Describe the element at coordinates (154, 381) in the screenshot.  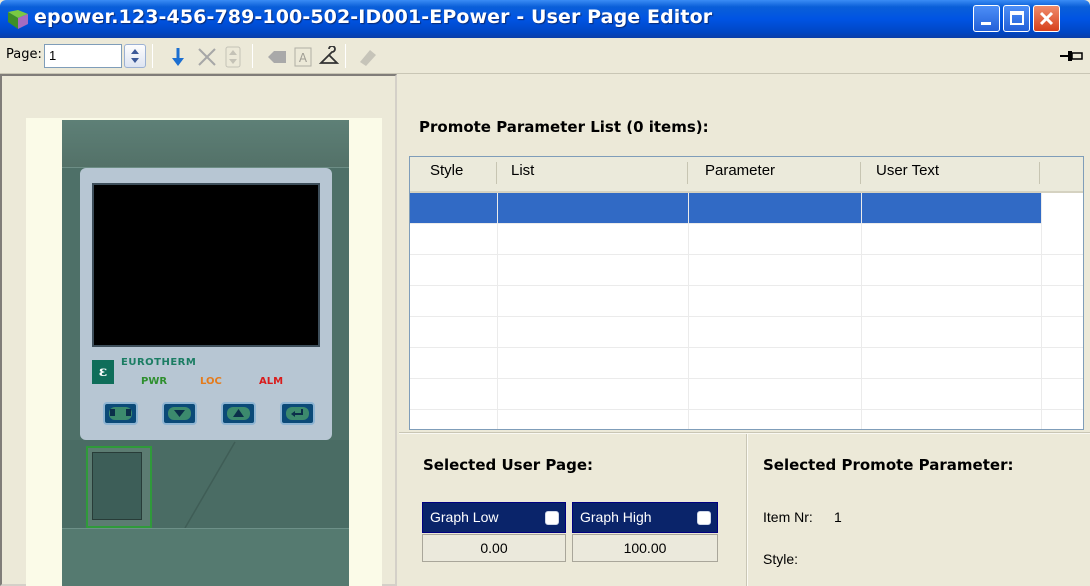
I see `pwr-indicator: PWR` at that location.